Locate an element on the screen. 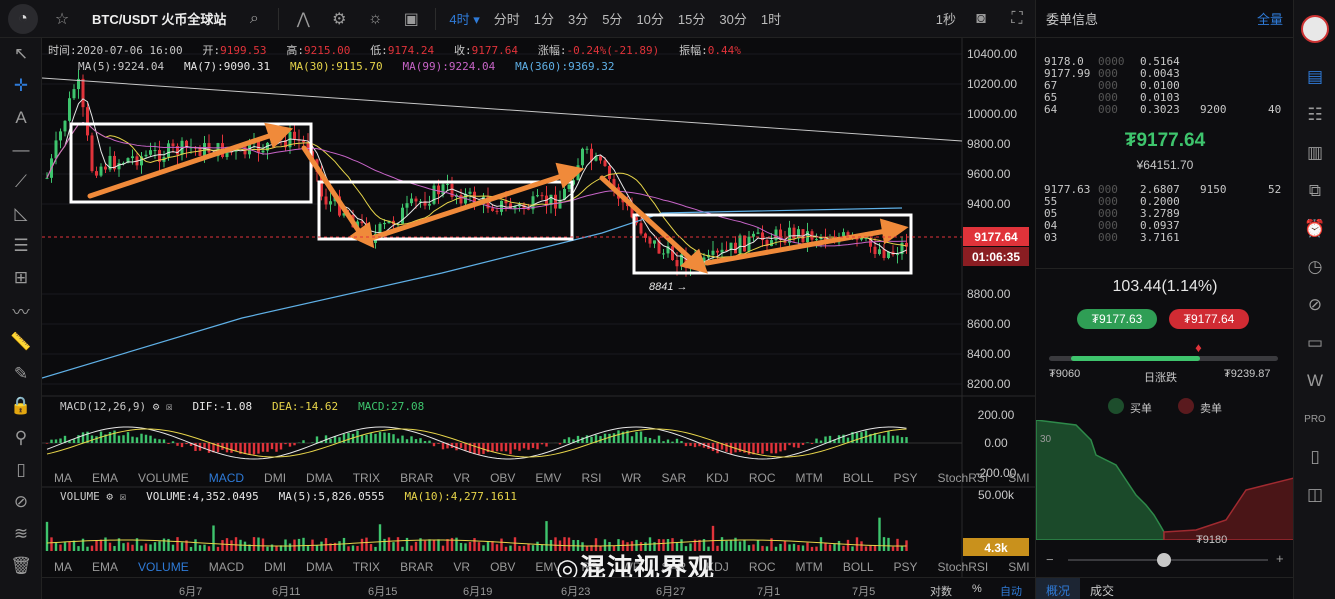  depth-chart: 30 is located at coordinates (1165, 480).